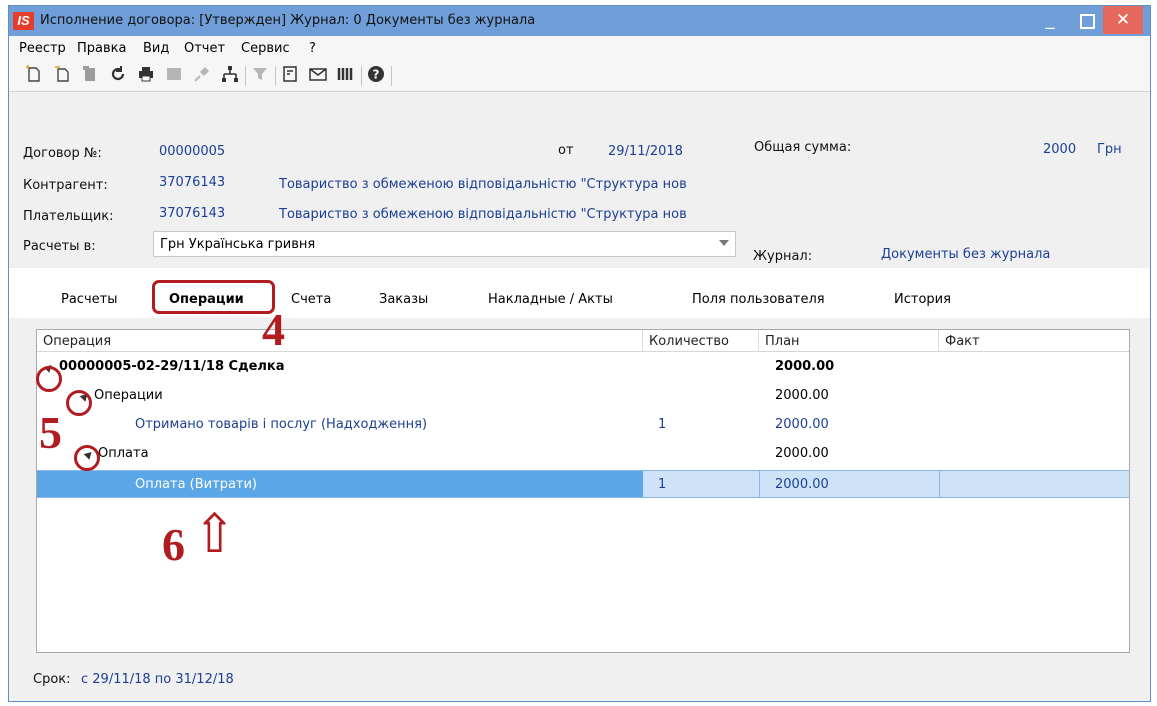  What do you see at coordinates (1086, 20) in the screenshot?
I see `maximize-button` at bounding box center [1086, 20].